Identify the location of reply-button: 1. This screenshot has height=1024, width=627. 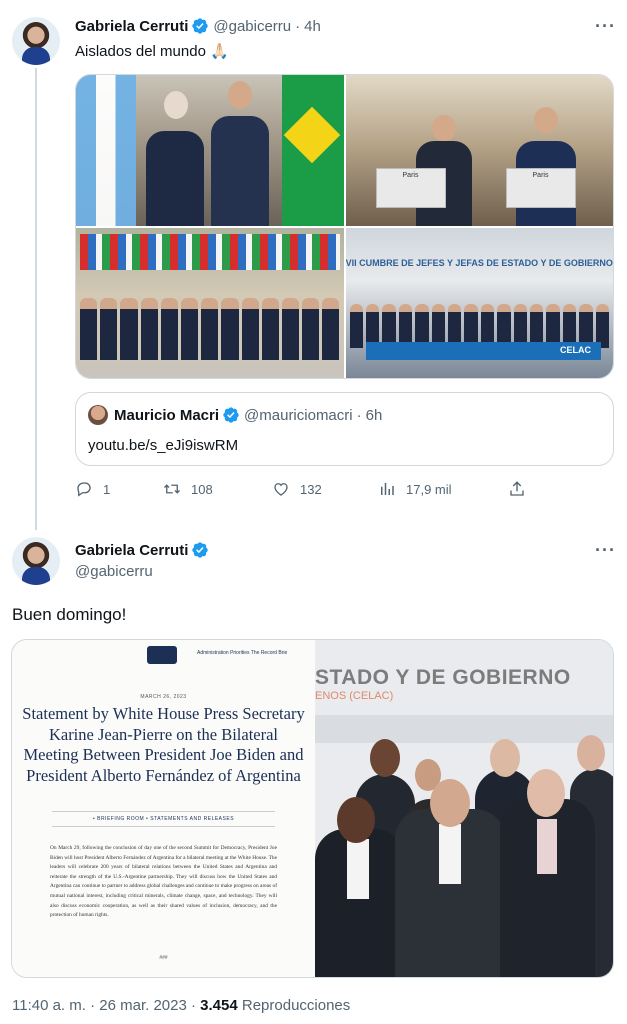
(92, 489).